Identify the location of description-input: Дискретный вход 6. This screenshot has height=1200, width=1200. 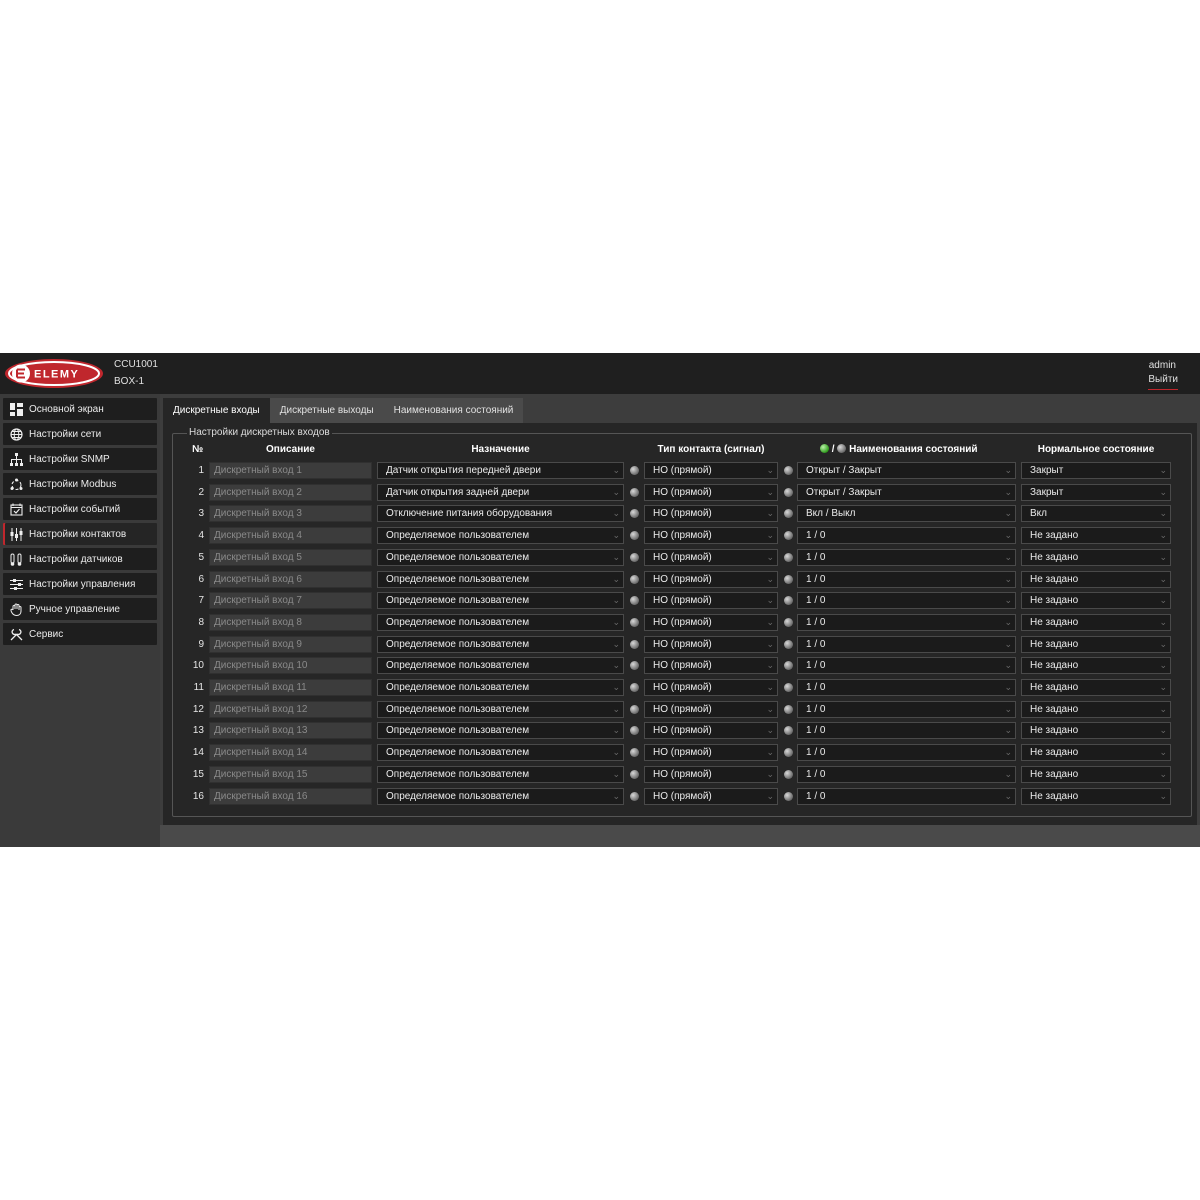
(290, 579).